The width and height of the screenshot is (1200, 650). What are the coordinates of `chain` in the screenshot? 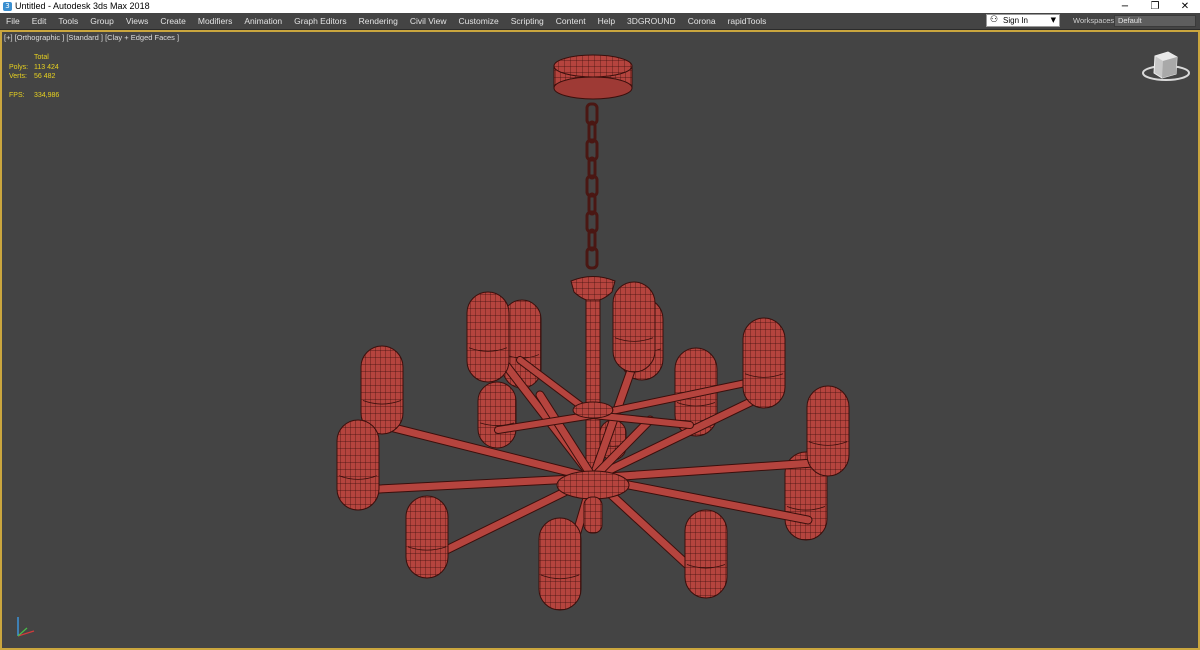 It's located at (592, 186).